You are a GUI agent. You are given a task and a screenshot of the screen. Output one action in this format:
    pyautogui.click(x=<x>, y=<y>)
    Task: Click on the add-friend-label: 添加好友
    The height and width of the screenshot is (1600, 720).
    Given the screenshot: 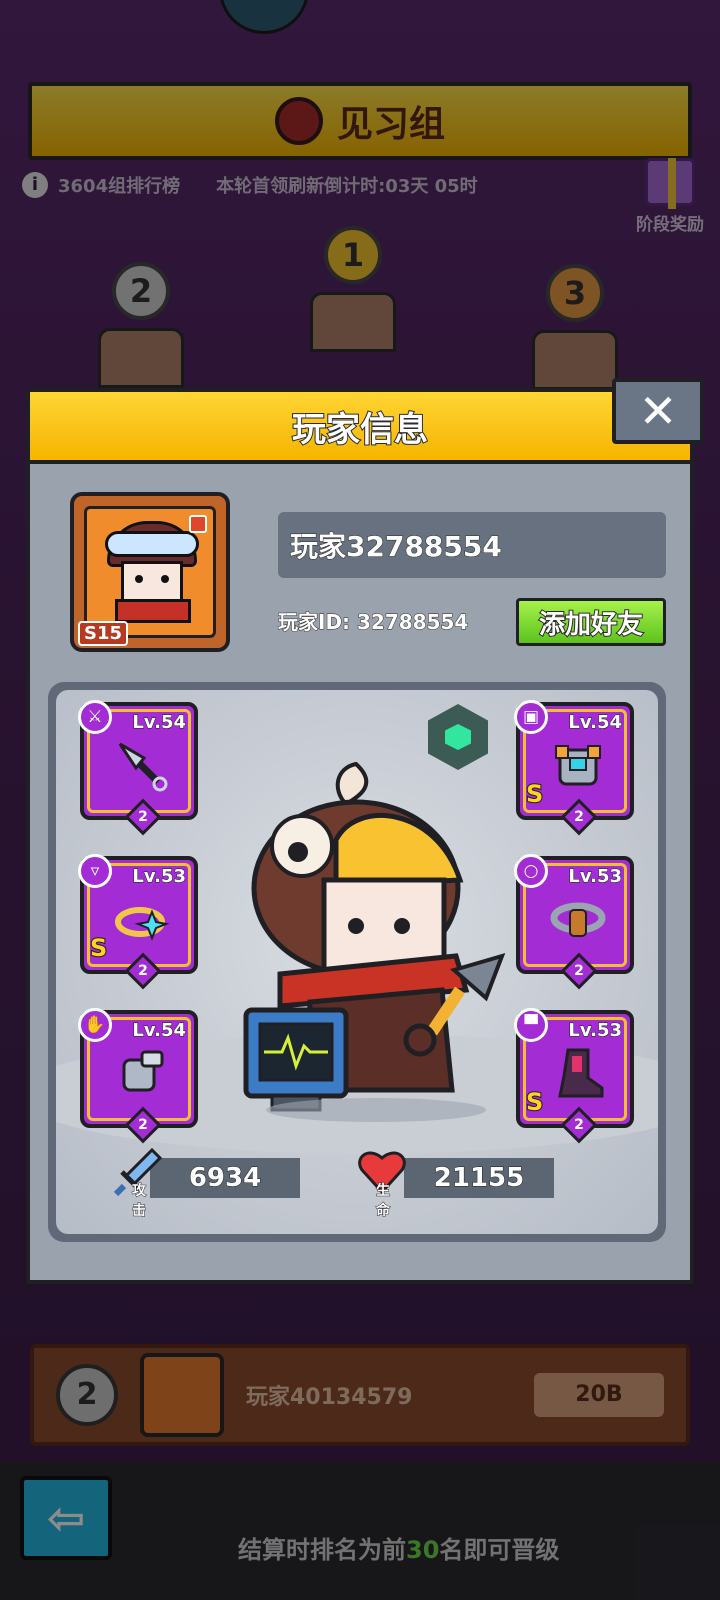 What is the action you would take?
    pyautogui.click(x=591, y=625)
    